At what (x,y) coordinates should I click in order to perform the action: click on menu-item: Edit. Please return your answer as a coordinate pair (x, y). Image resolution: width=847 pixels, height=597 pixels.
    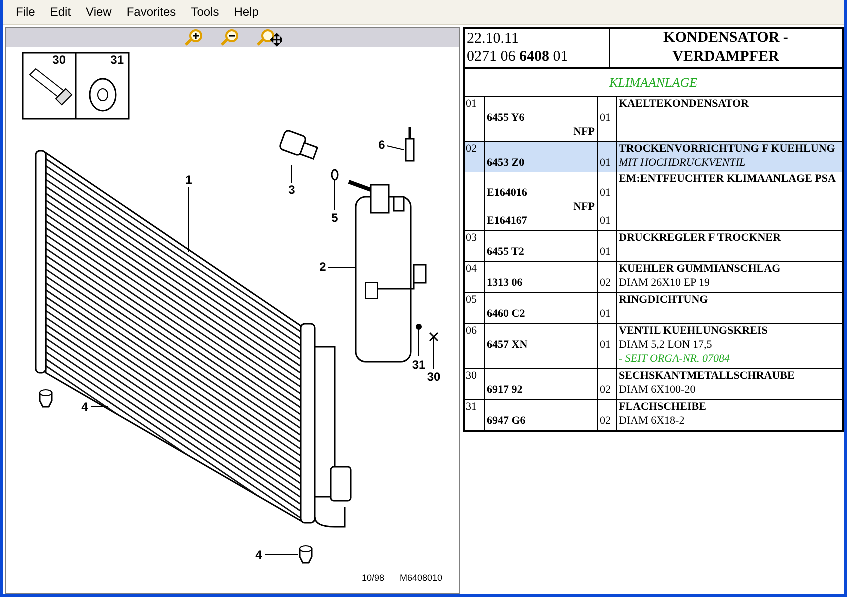
    Looking at the image, I should click on (60, 12).